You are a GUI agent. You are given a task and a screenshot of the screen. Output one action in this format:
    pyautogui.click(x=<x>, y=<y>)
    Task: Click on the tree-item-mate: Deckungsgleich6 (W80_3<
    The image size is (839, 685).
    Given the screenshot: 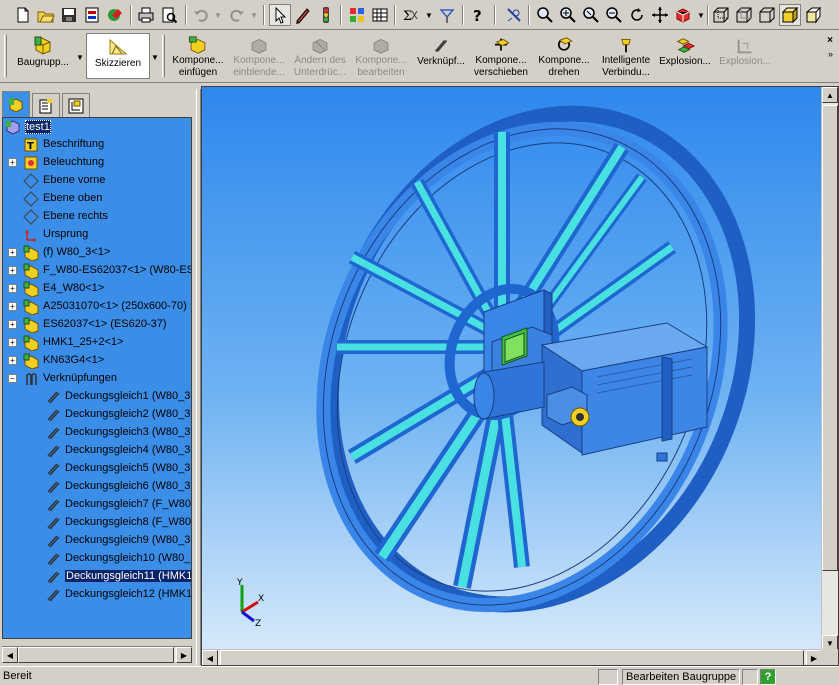 What is the action you would take?
    pyautogui.click(x=97, y=487)
    